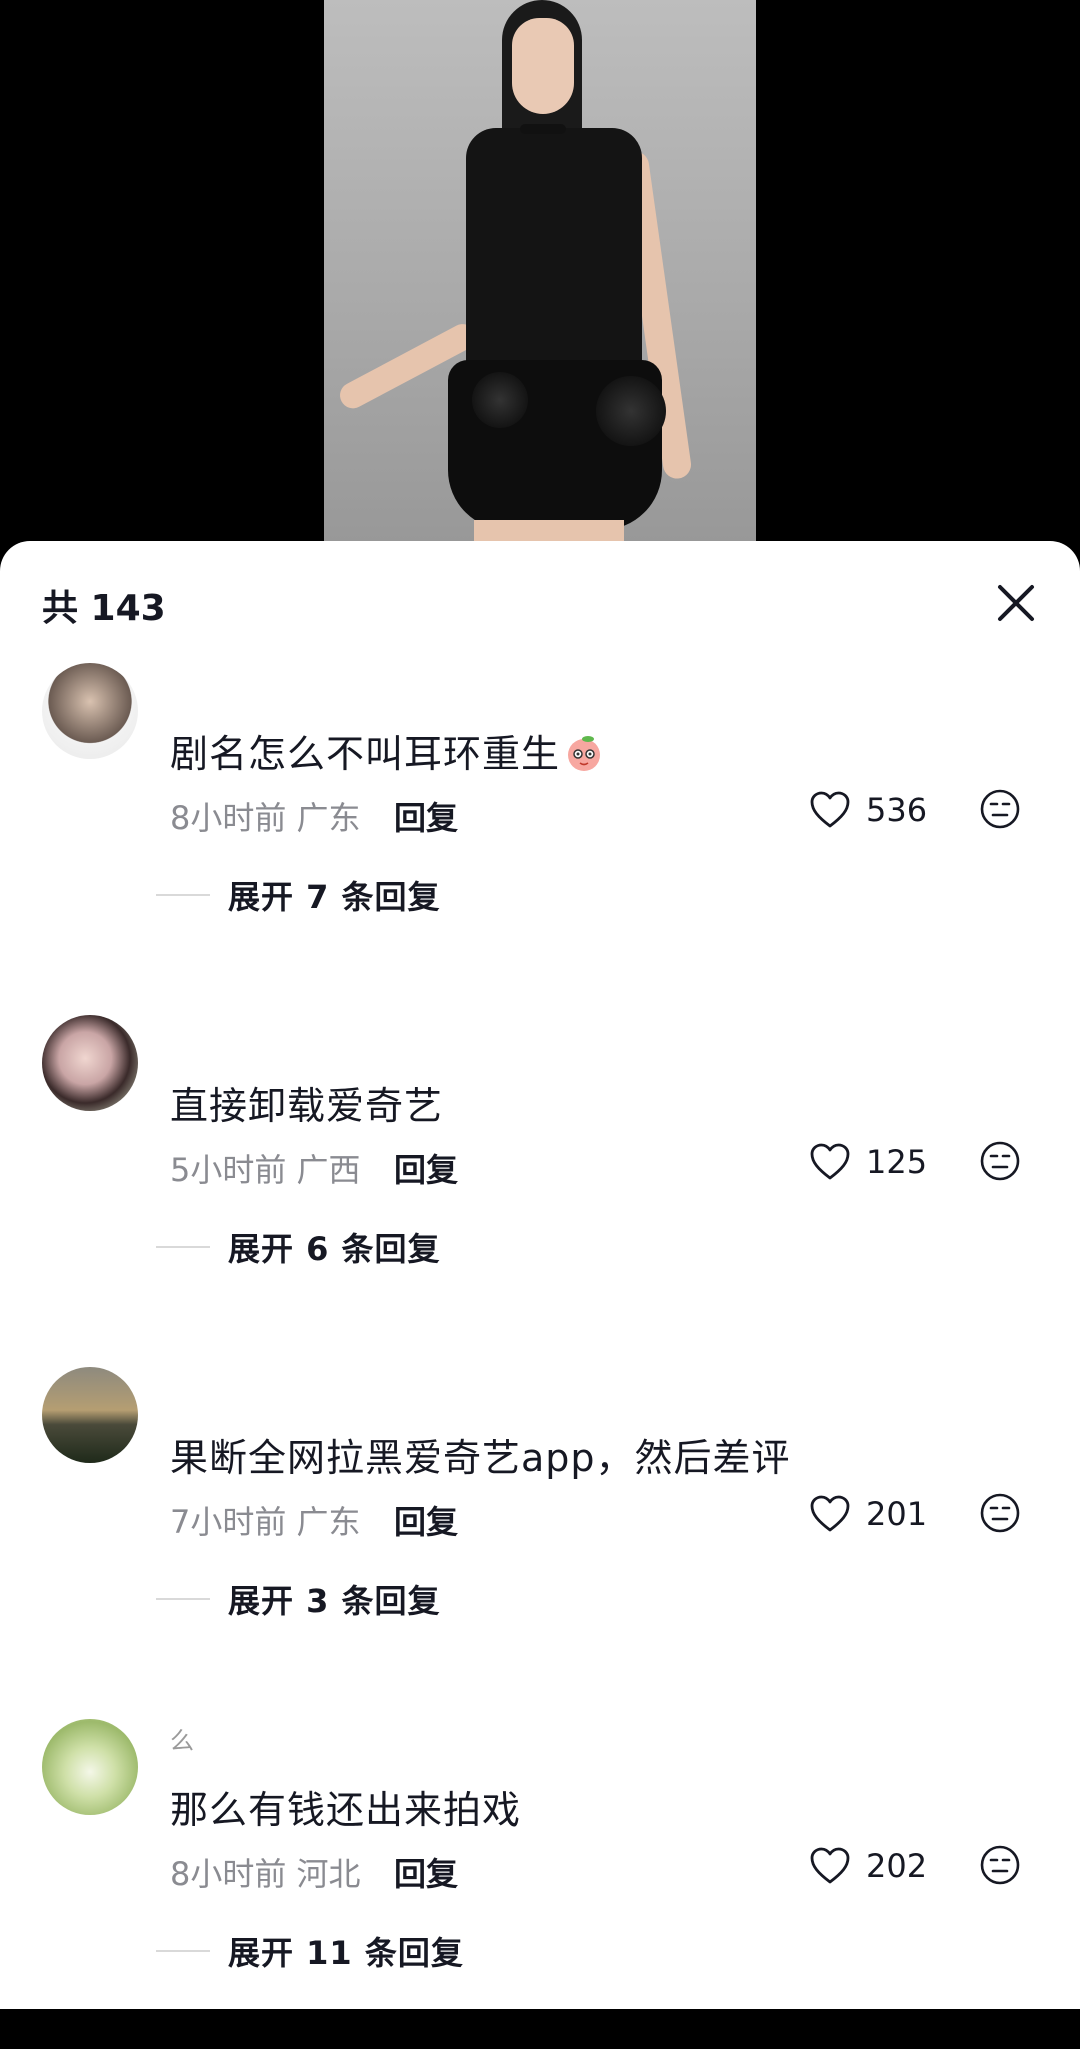  Describe the element at coordinates (543, 66) in the screenshot. I see `video-figure-face` at that location.